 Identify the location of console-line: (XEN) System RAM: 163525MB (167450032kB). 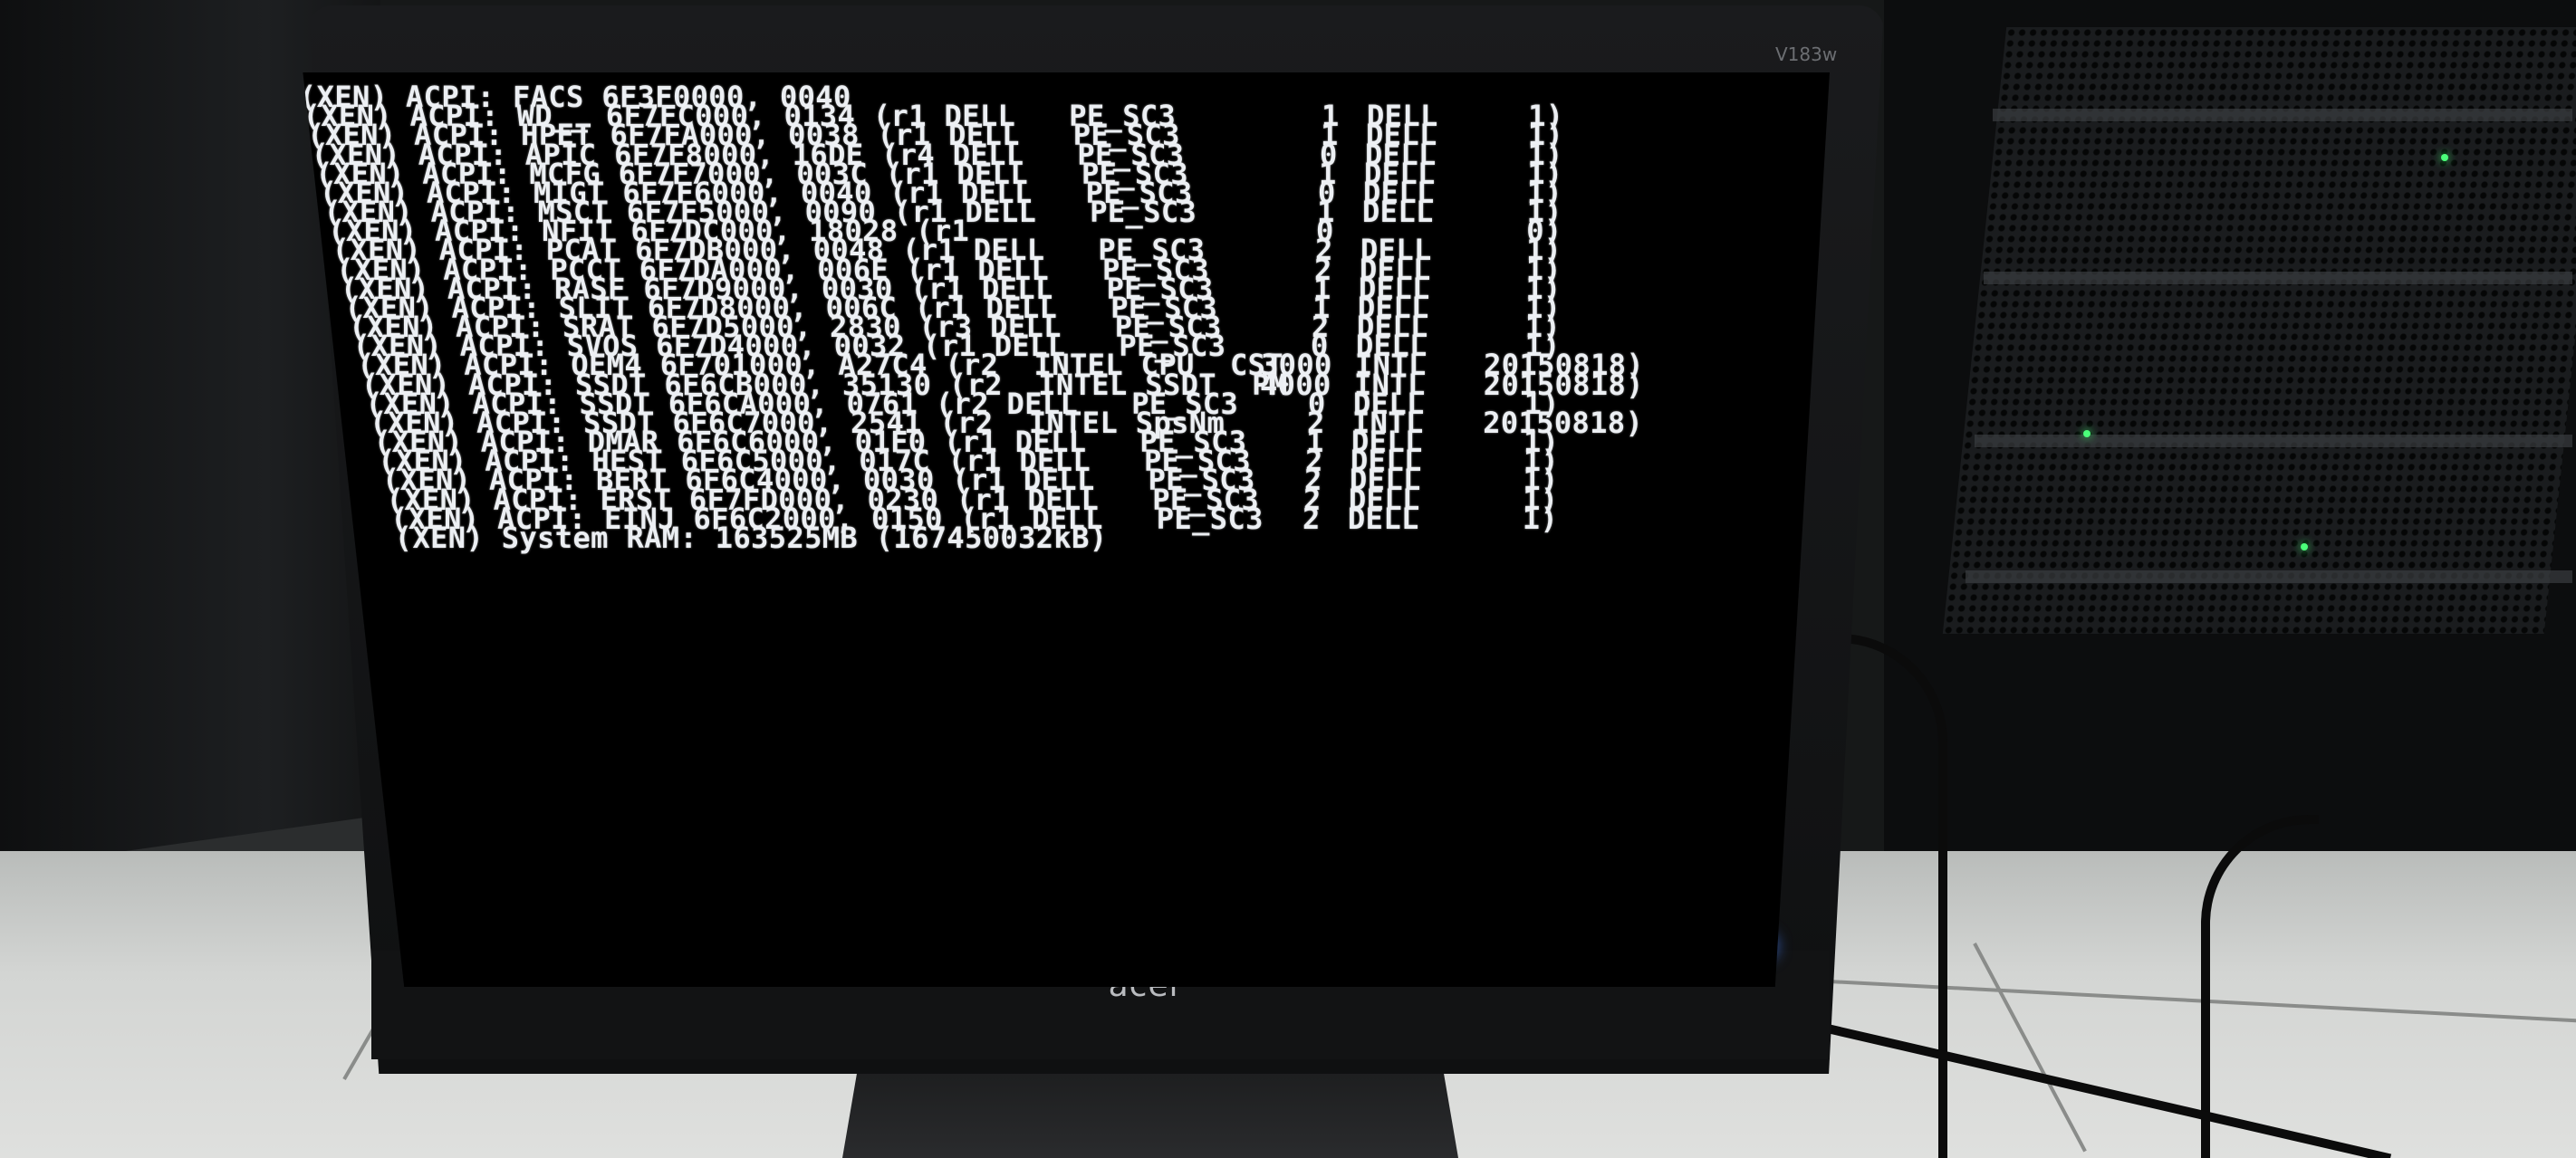
(751, 538).